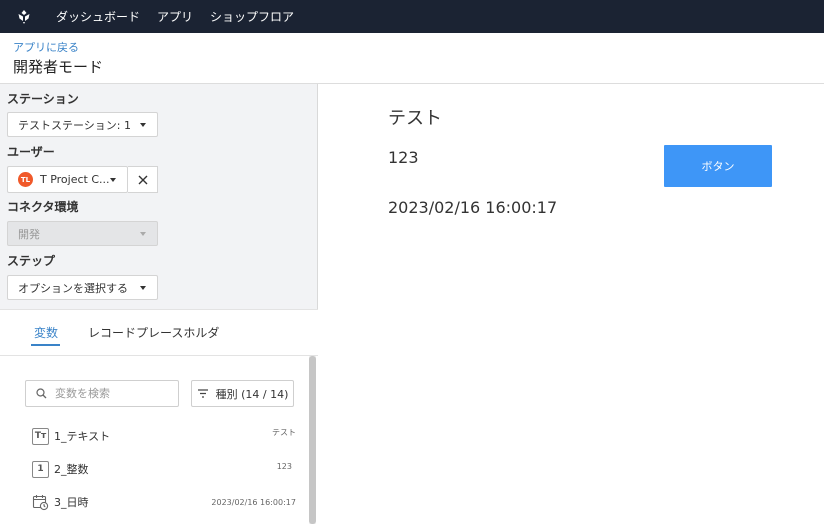 Image resolution: width=824 pixels, height=524 pixels. I want to click on clear-user-button, so click(143, 179).